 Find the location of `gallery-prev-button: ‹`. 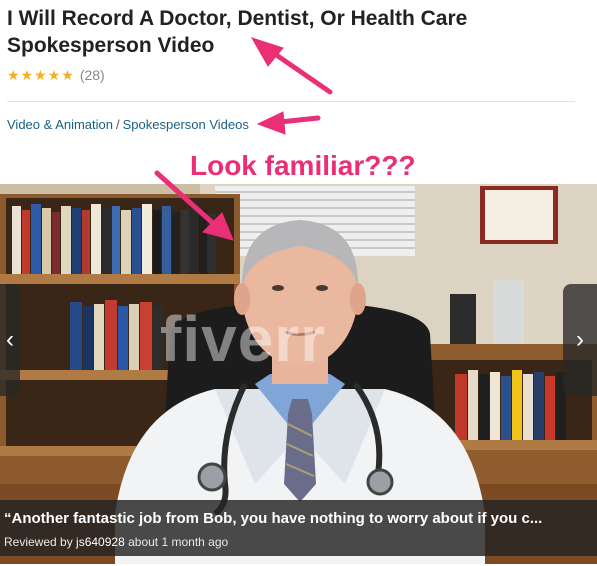

gallery-prev-button: ‹ is located at coordinates (10, 340).